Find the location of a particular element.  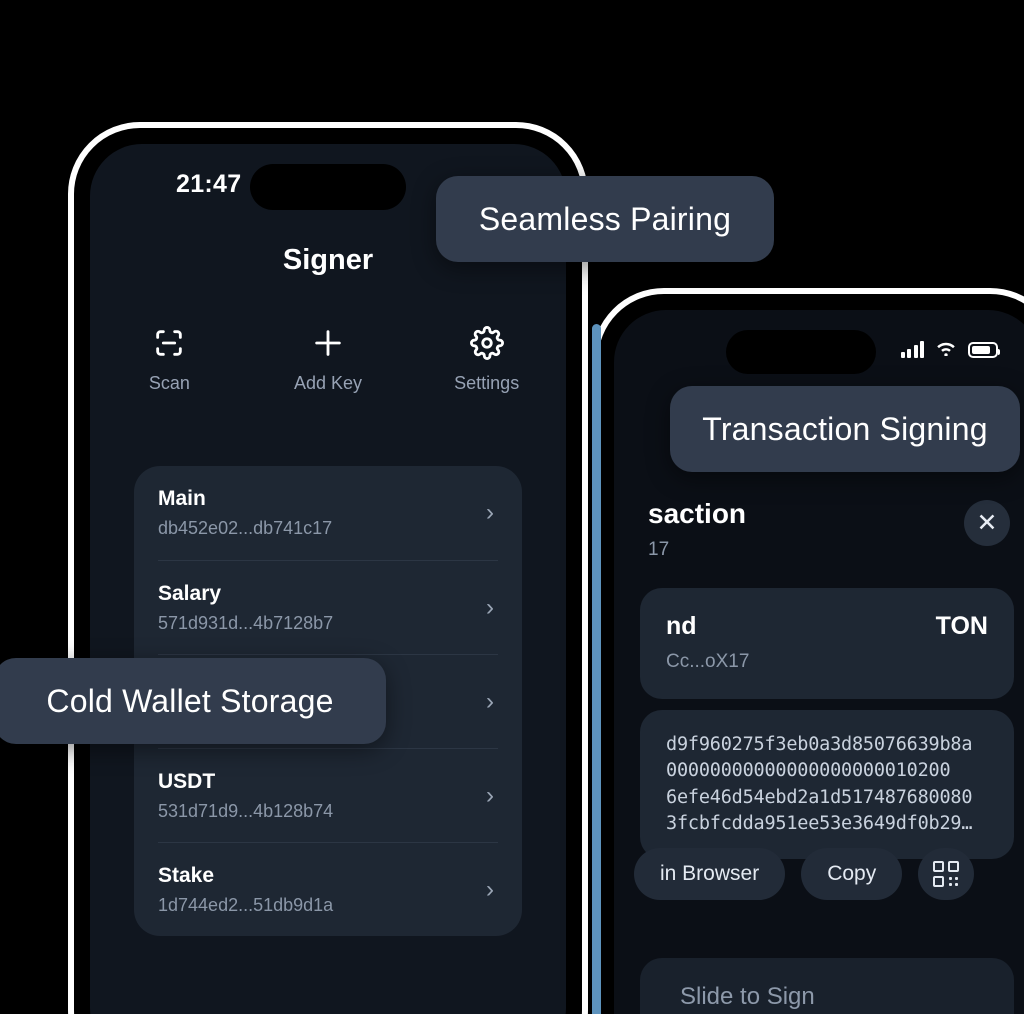

action-add-key: Add Key is located at coordinates (328, 360).